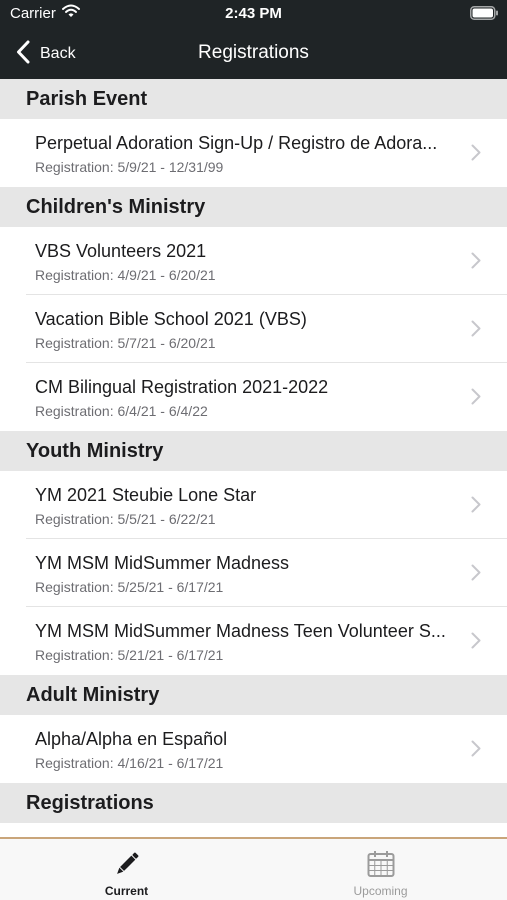 The image size is (507, 900). Describe the element at coordinates (129, 167) in the screenshot. I see `item-registration-dates: Registration: 5/9/21 - 12/31/99` at that location.